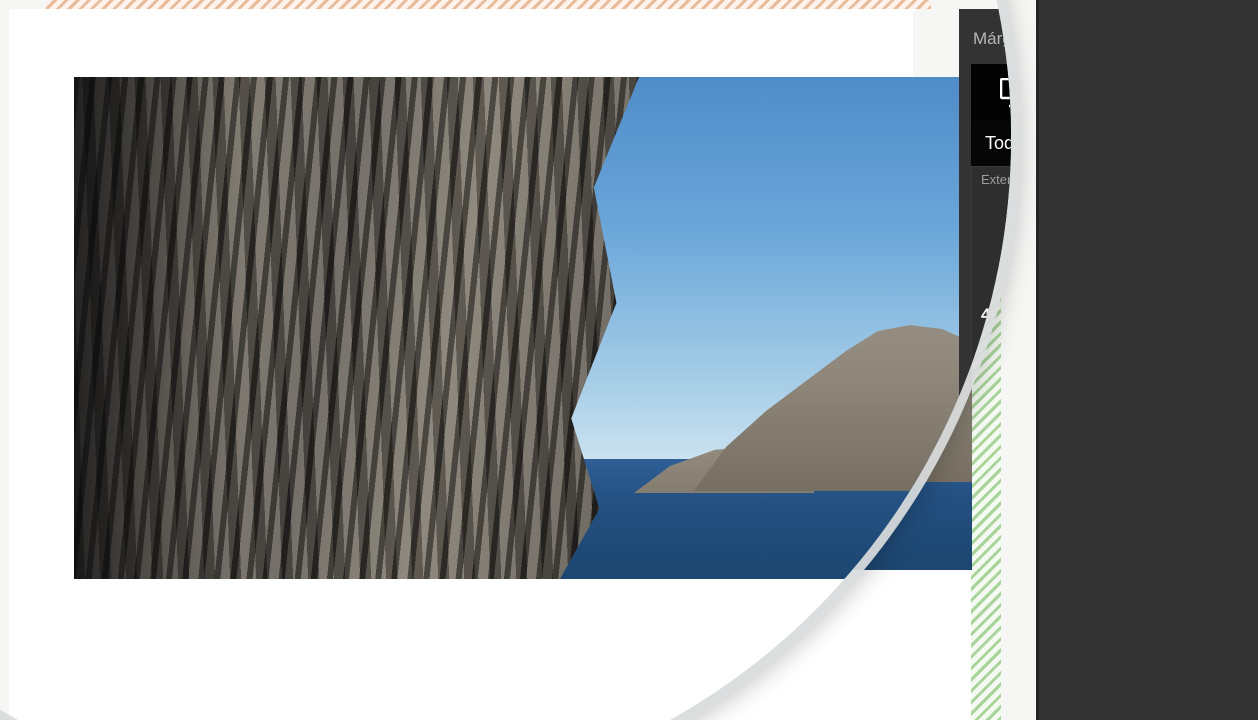 The height and width of the screenshot is (720, 1258). I want to click on panel-edge, so click(1037, 360).